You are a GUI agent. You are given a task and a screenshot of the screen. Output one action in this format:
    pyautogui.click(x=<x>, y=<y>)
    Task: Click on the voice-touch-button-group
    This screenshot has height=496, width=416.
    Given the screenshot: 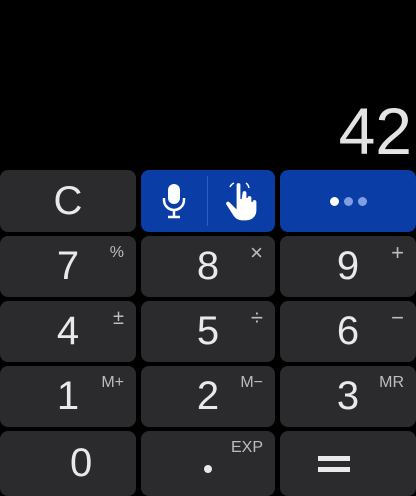 What is the action you would take?
    pyautogui.click(x=208, y=201)
    